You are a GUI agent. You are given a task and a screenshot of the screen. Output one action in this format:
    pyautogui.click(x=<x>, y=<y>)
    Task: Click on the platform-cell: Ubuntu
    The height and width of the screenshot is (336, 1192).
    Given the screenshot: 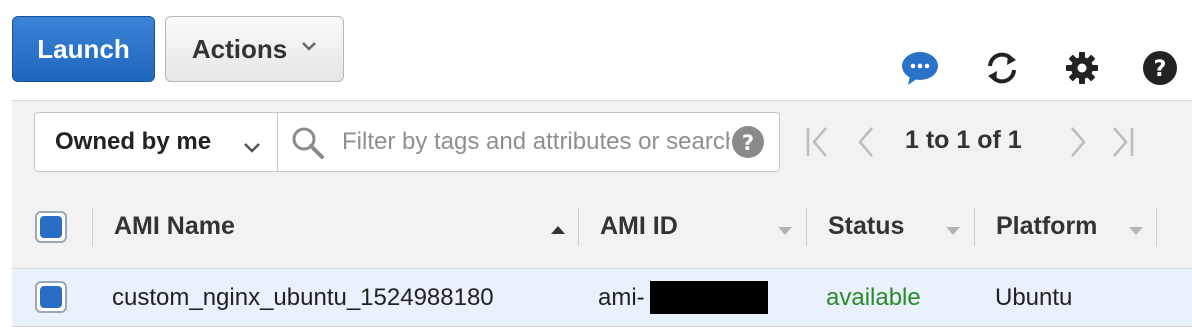 What is the action you would take?
    pyautogui.click(x=1034, y=297)
    